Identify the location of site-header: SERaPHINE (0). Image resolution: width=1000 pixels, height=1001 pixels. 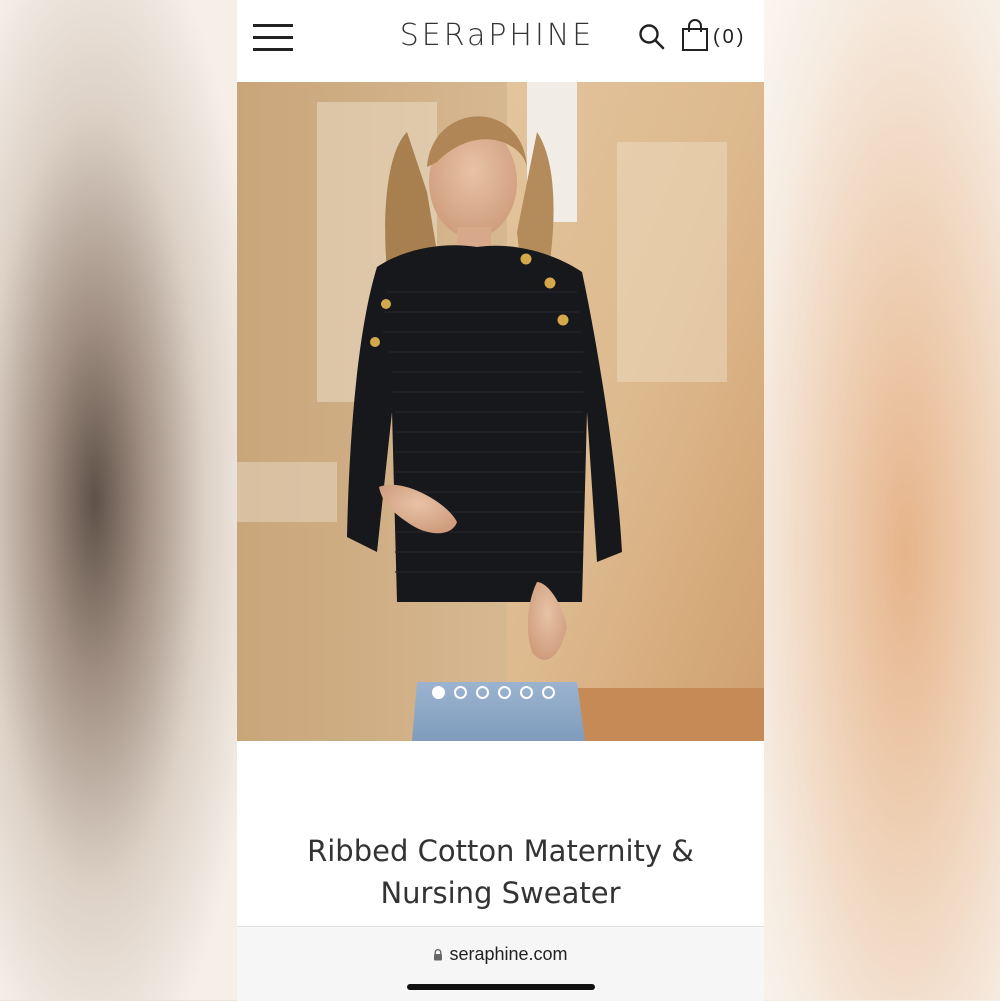
(500, 40).